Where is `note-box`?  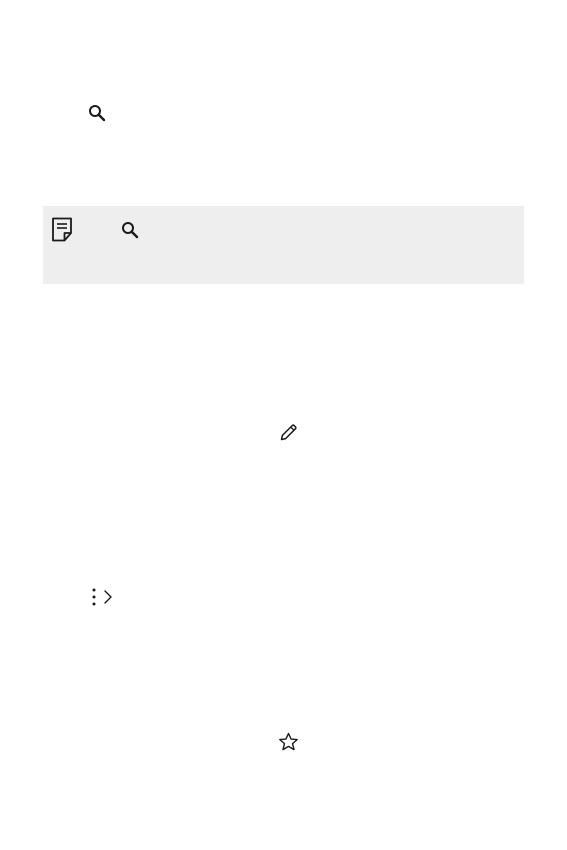 note-box is located at coordinates (283, 245).